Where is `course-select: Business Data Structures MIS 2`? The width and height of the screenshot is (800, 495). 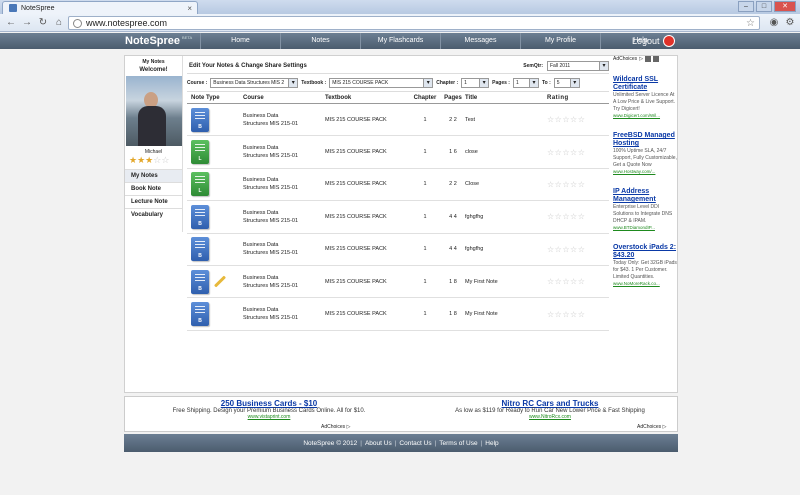
course-select: Business Data Structures MIS 2 is located at coordinates (254, 82).